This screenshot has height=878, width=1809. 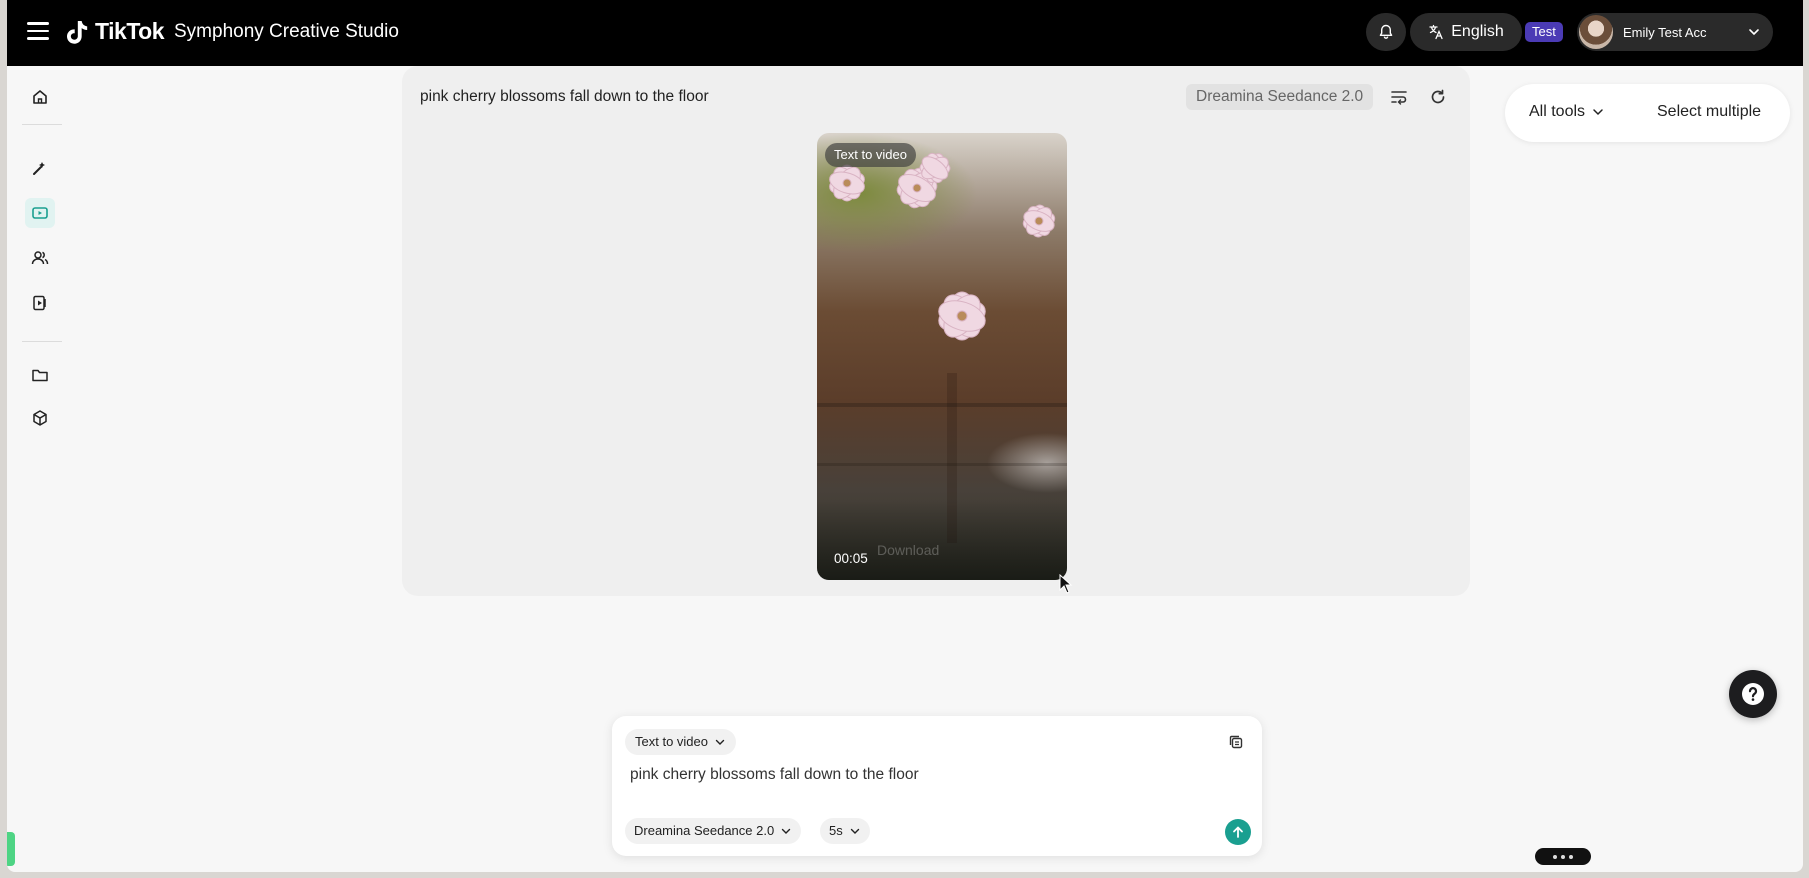 I want to click on help-button, so click(x=1753, y=694).